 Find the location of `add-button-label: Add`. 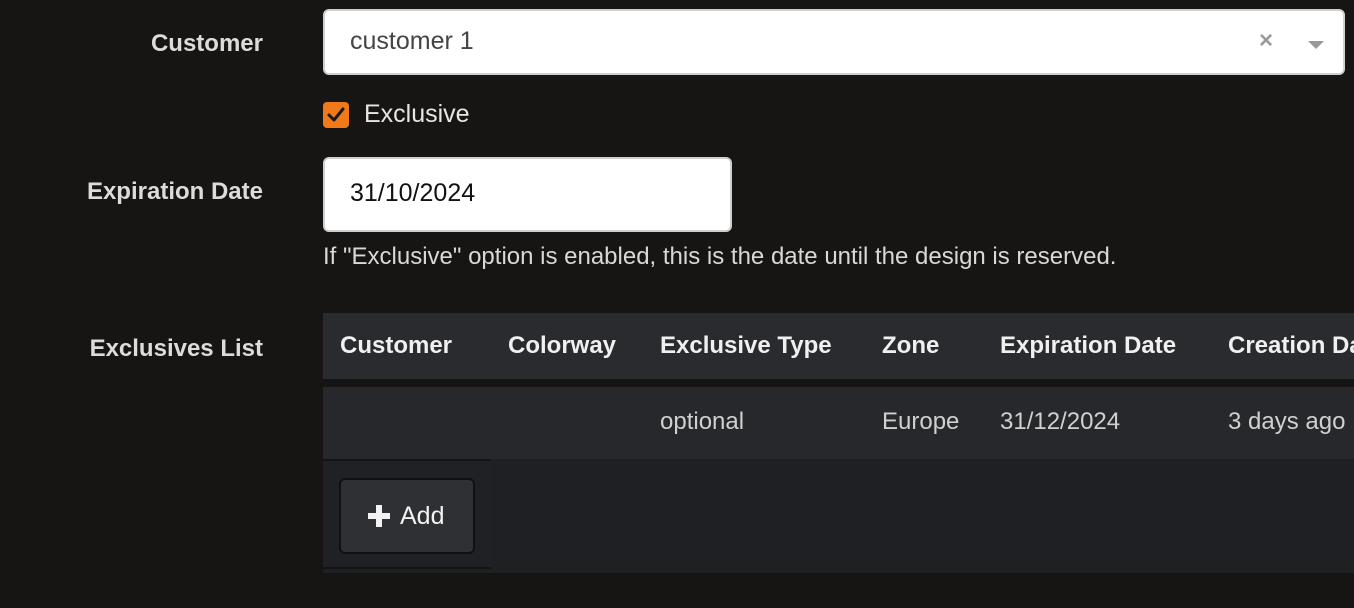

add-button-label: Add is located at coordinates (422, 516).